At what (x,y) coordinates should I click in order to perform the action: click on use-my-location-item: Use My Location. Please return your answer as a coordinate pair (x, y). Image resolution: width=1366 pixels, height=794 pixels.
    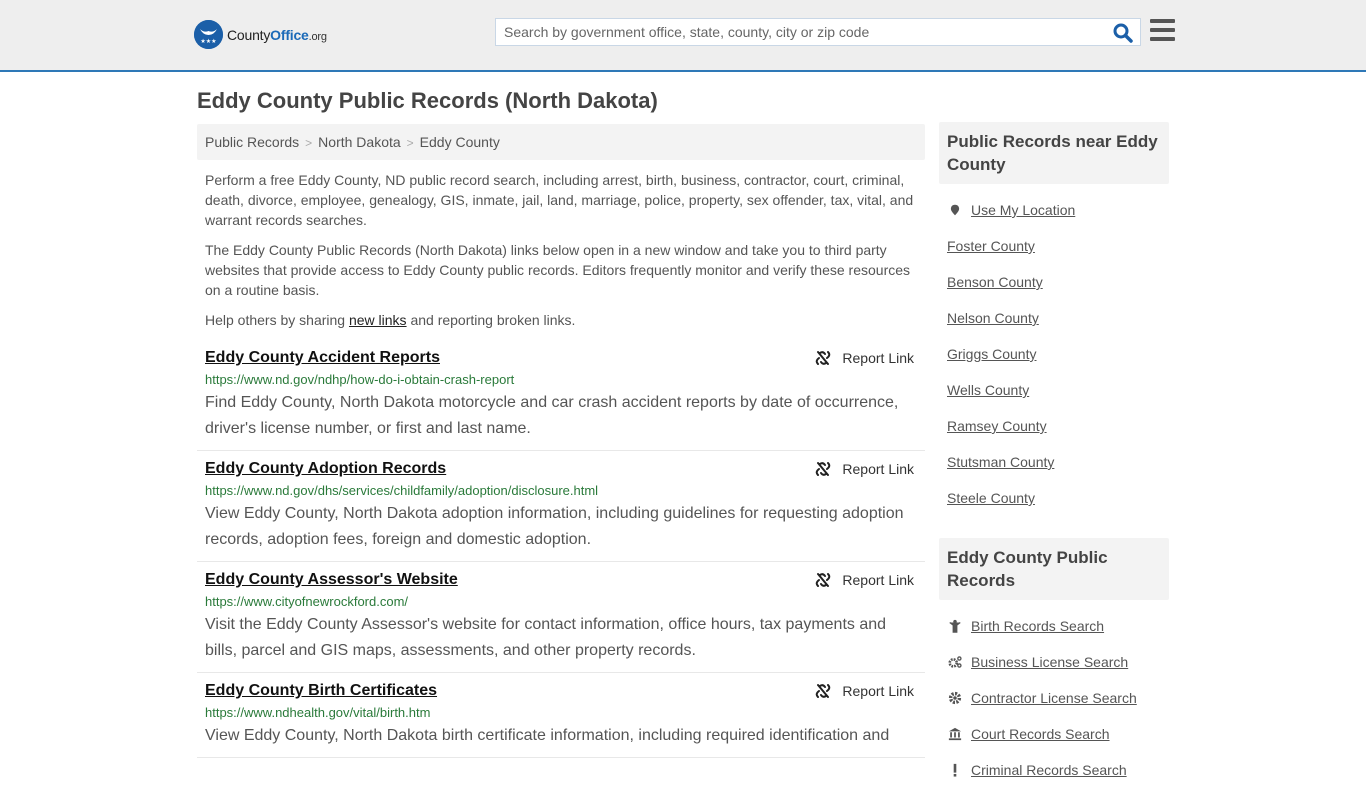
    Looking at the image, I should click on (1054, 216).